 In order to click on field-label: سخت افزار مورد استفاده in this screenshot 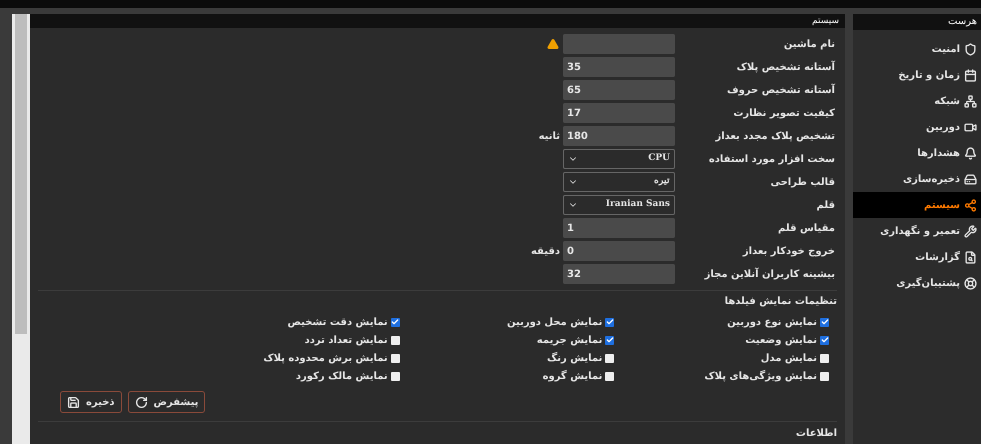, I will do `click(771, 159)`.